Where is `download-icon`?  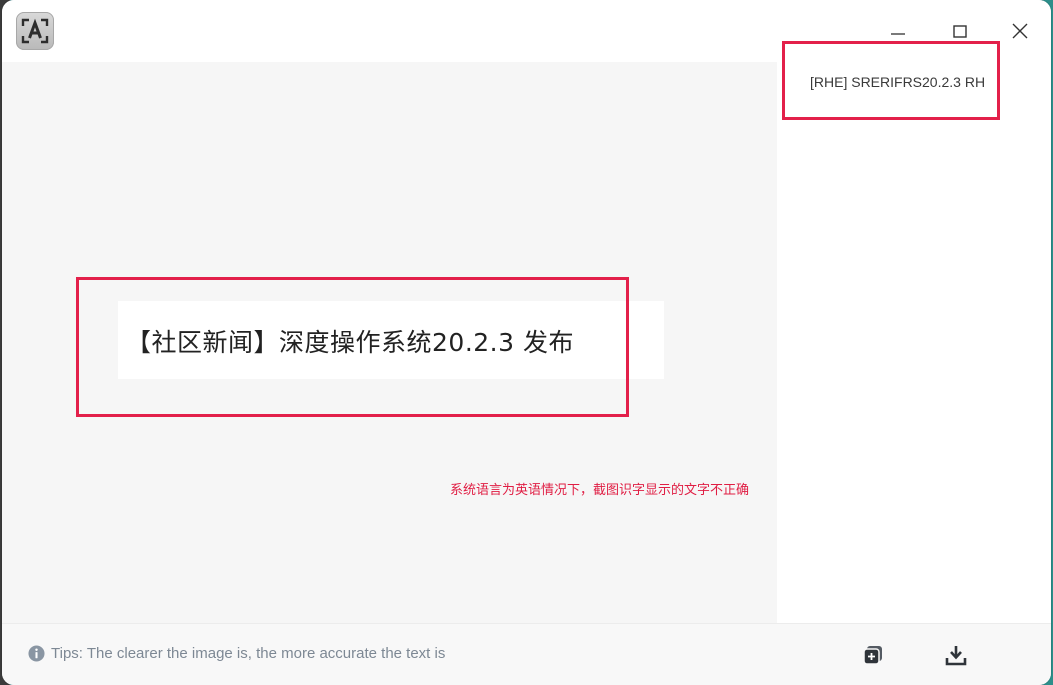
download-icon is located at coordinates (956, 656).